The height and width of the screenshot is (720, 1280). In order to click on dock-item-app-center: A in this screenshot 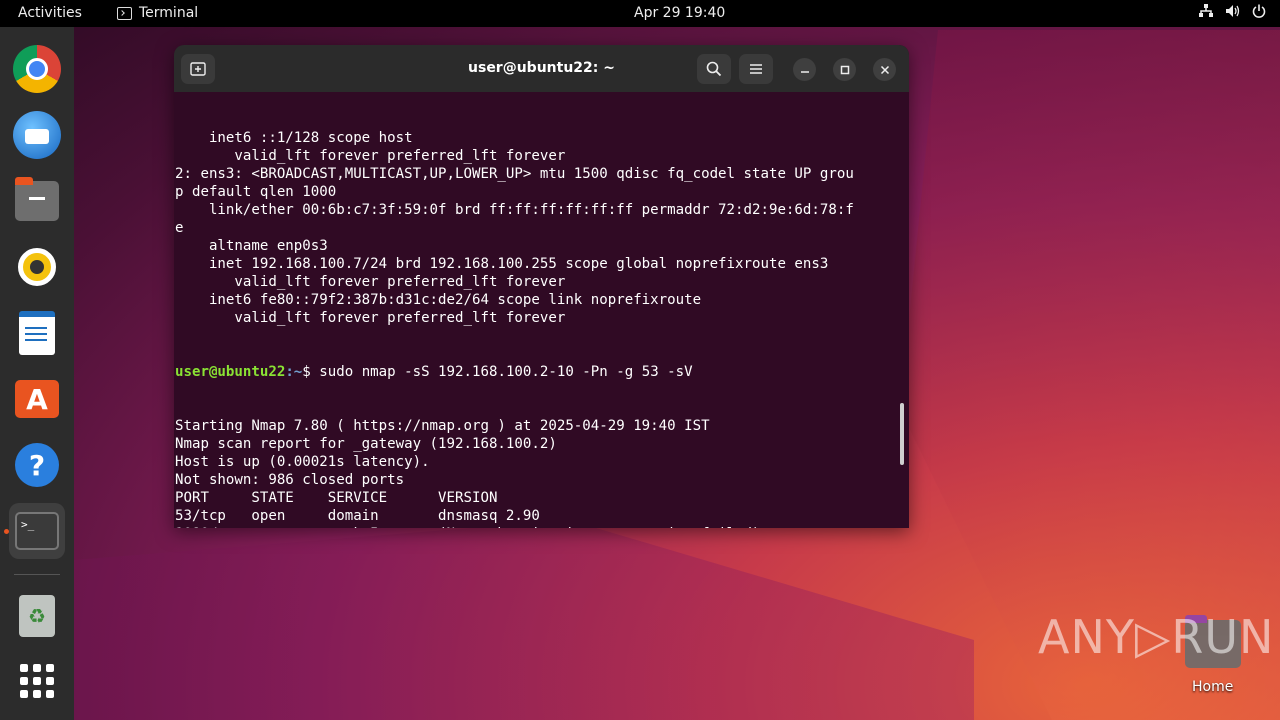, I will do `click(37, 399)`.